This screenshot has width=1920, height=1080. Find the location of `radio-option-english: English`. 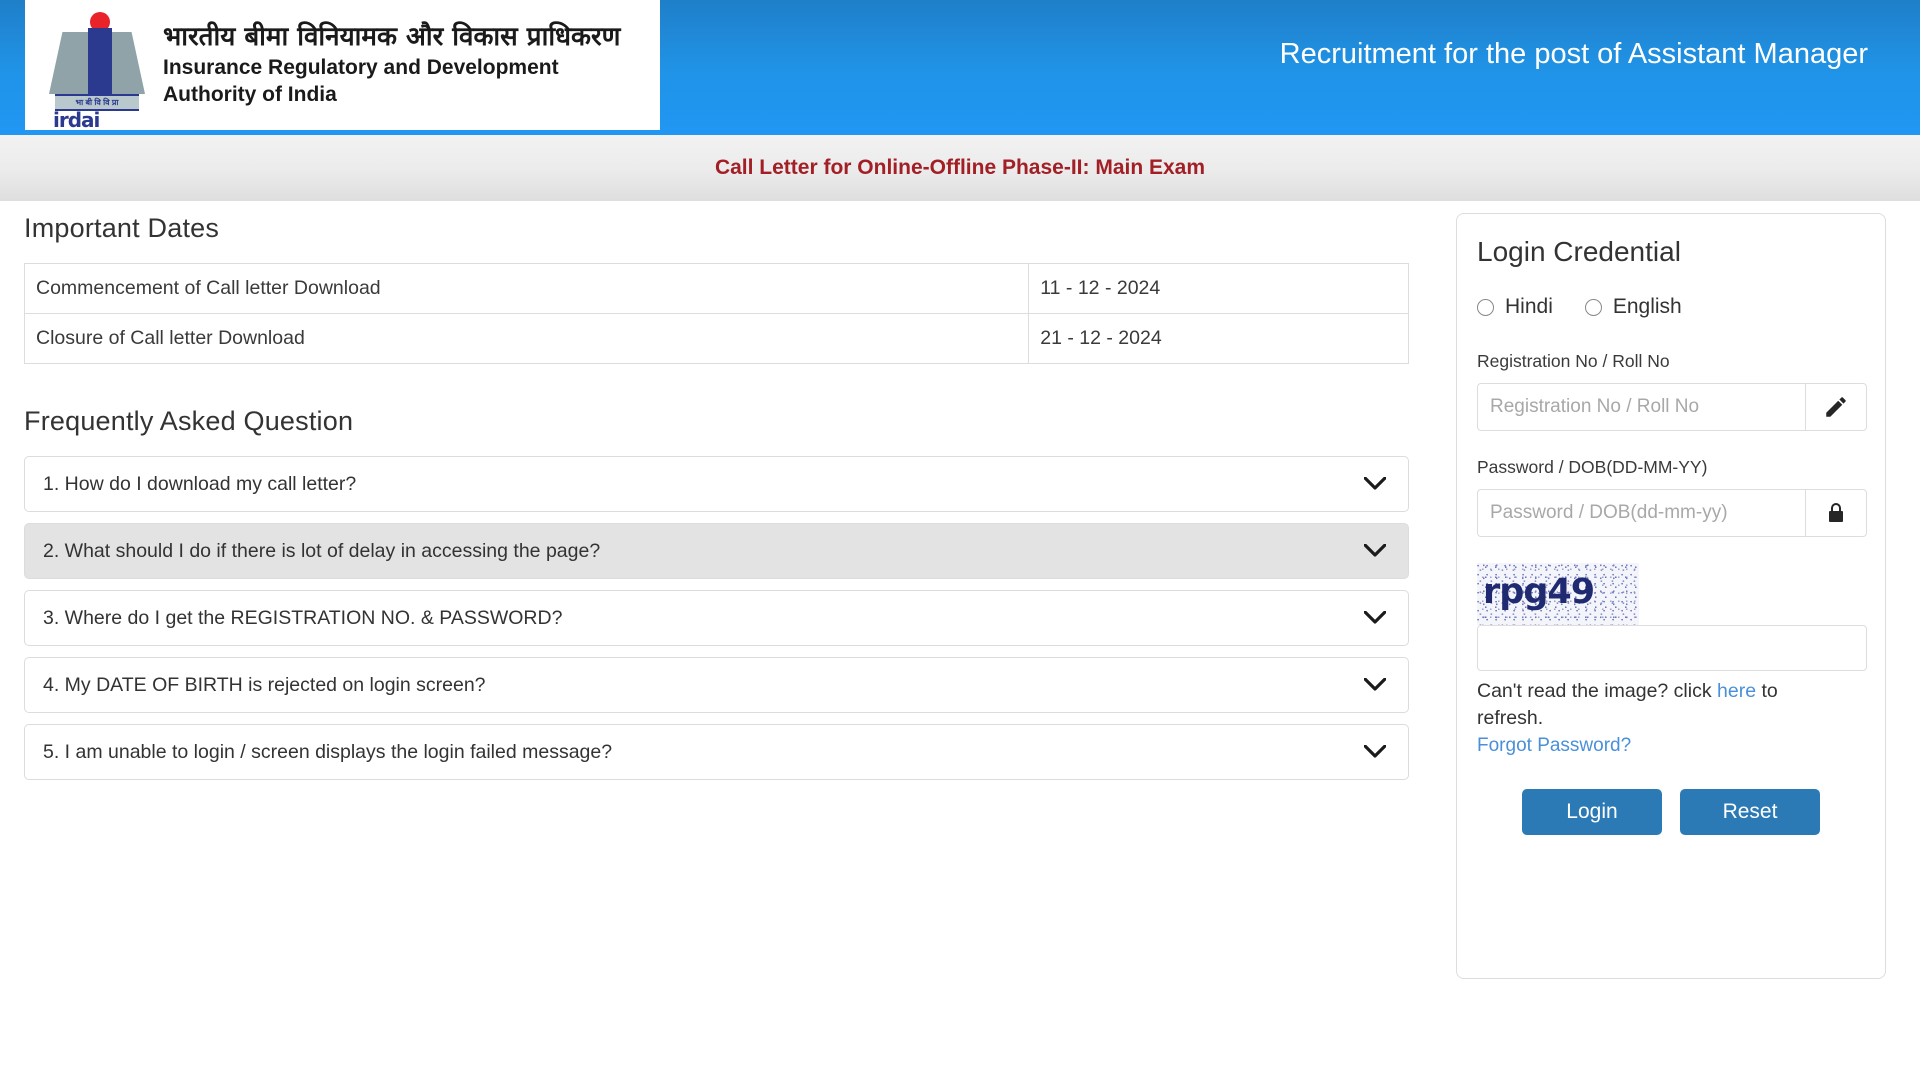

radio-option-english: English is located at coordinates (1633, 307).